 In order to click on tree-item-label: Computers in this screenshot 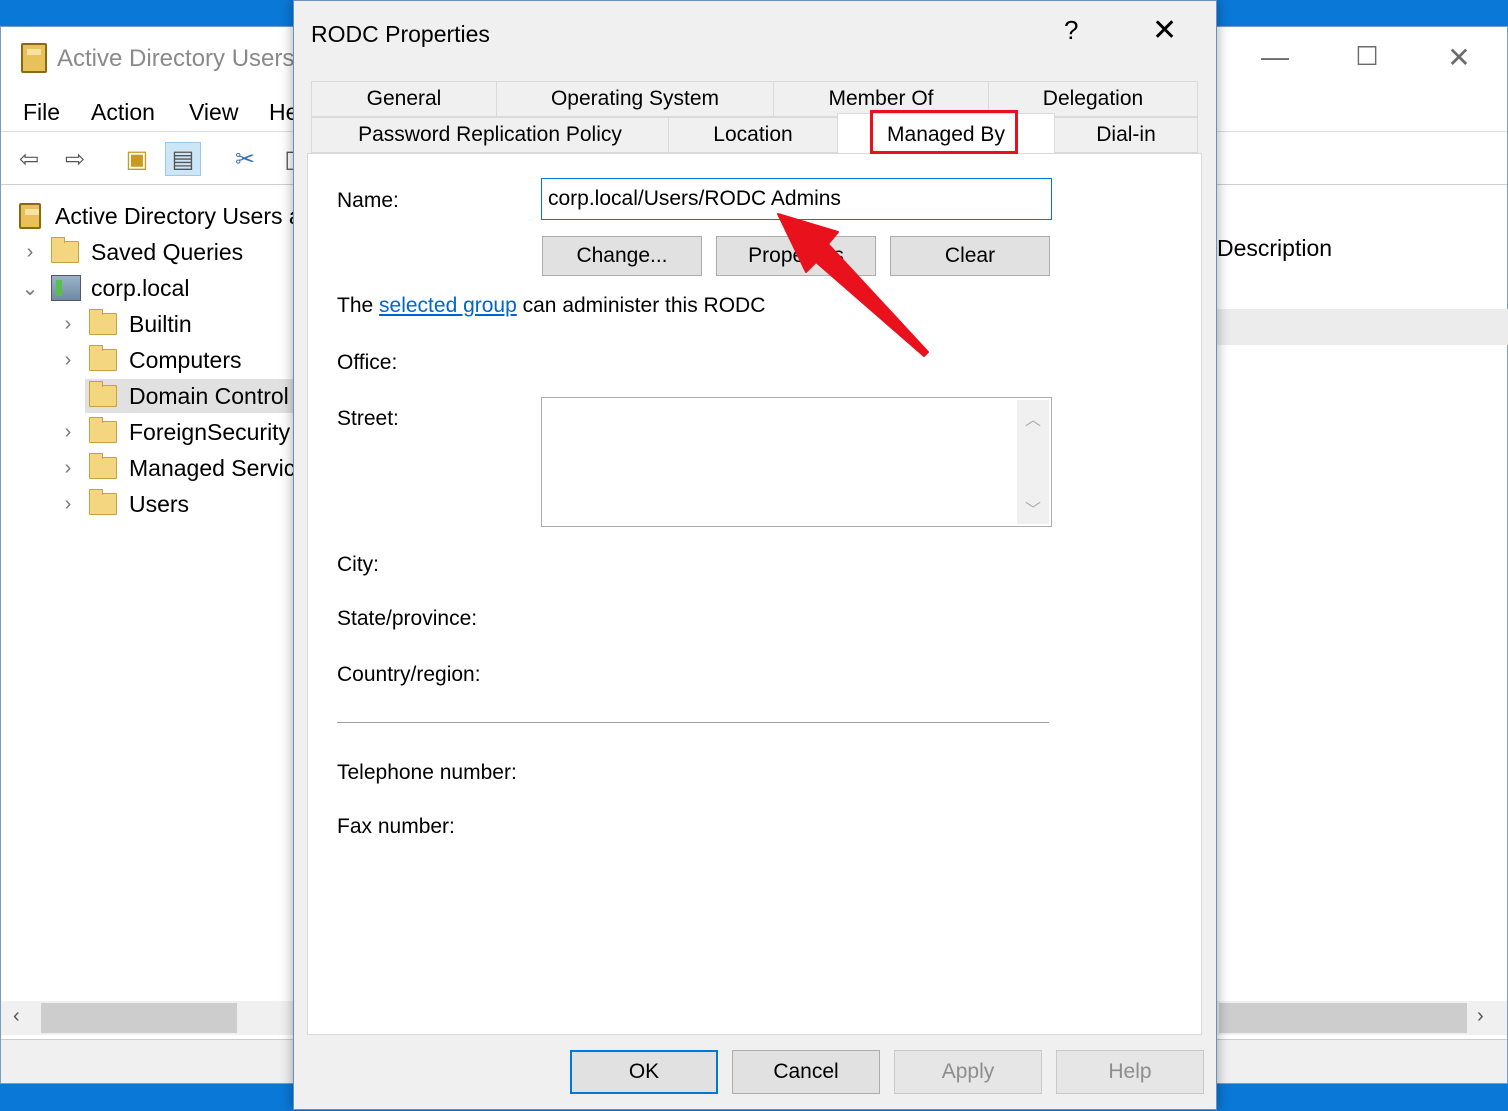, I will do `click(185, 359)`.